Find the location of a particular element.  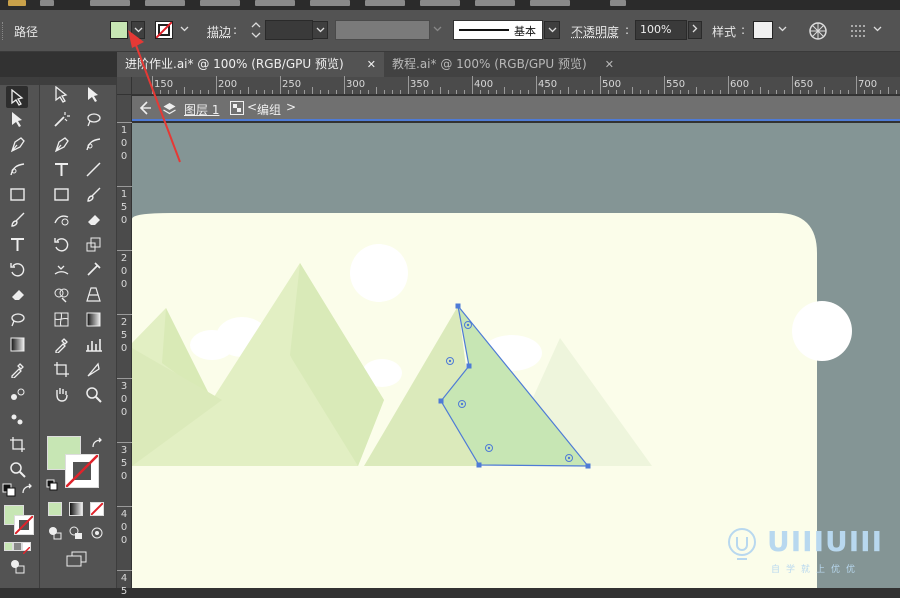

style-dropdown is located at coordinates (782, 30).